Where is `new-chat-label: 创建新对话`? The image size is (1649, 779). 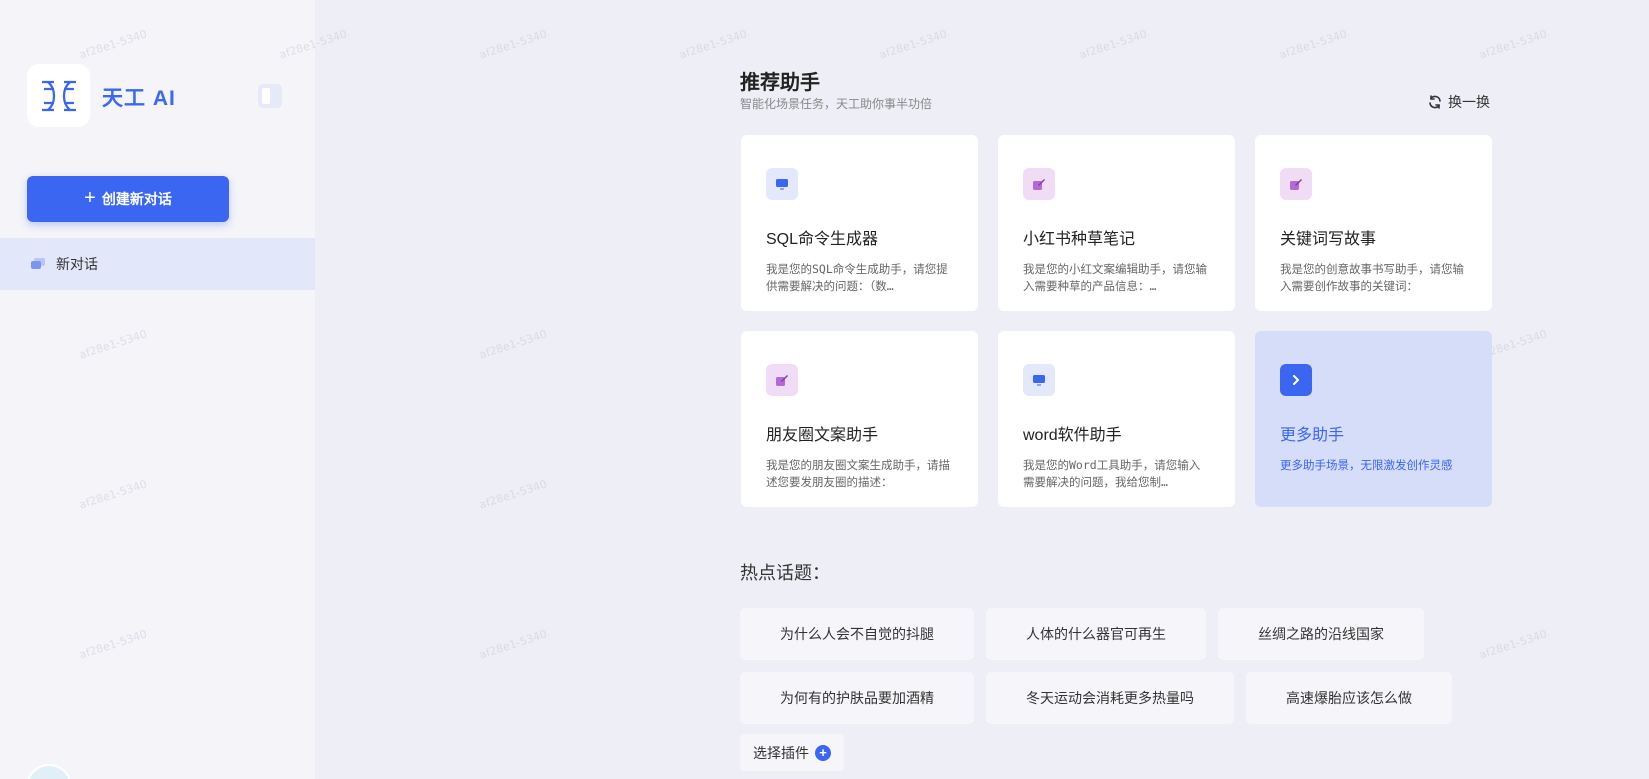 new-chat-label: 创建新对话 is located at coordinates (136, 199).